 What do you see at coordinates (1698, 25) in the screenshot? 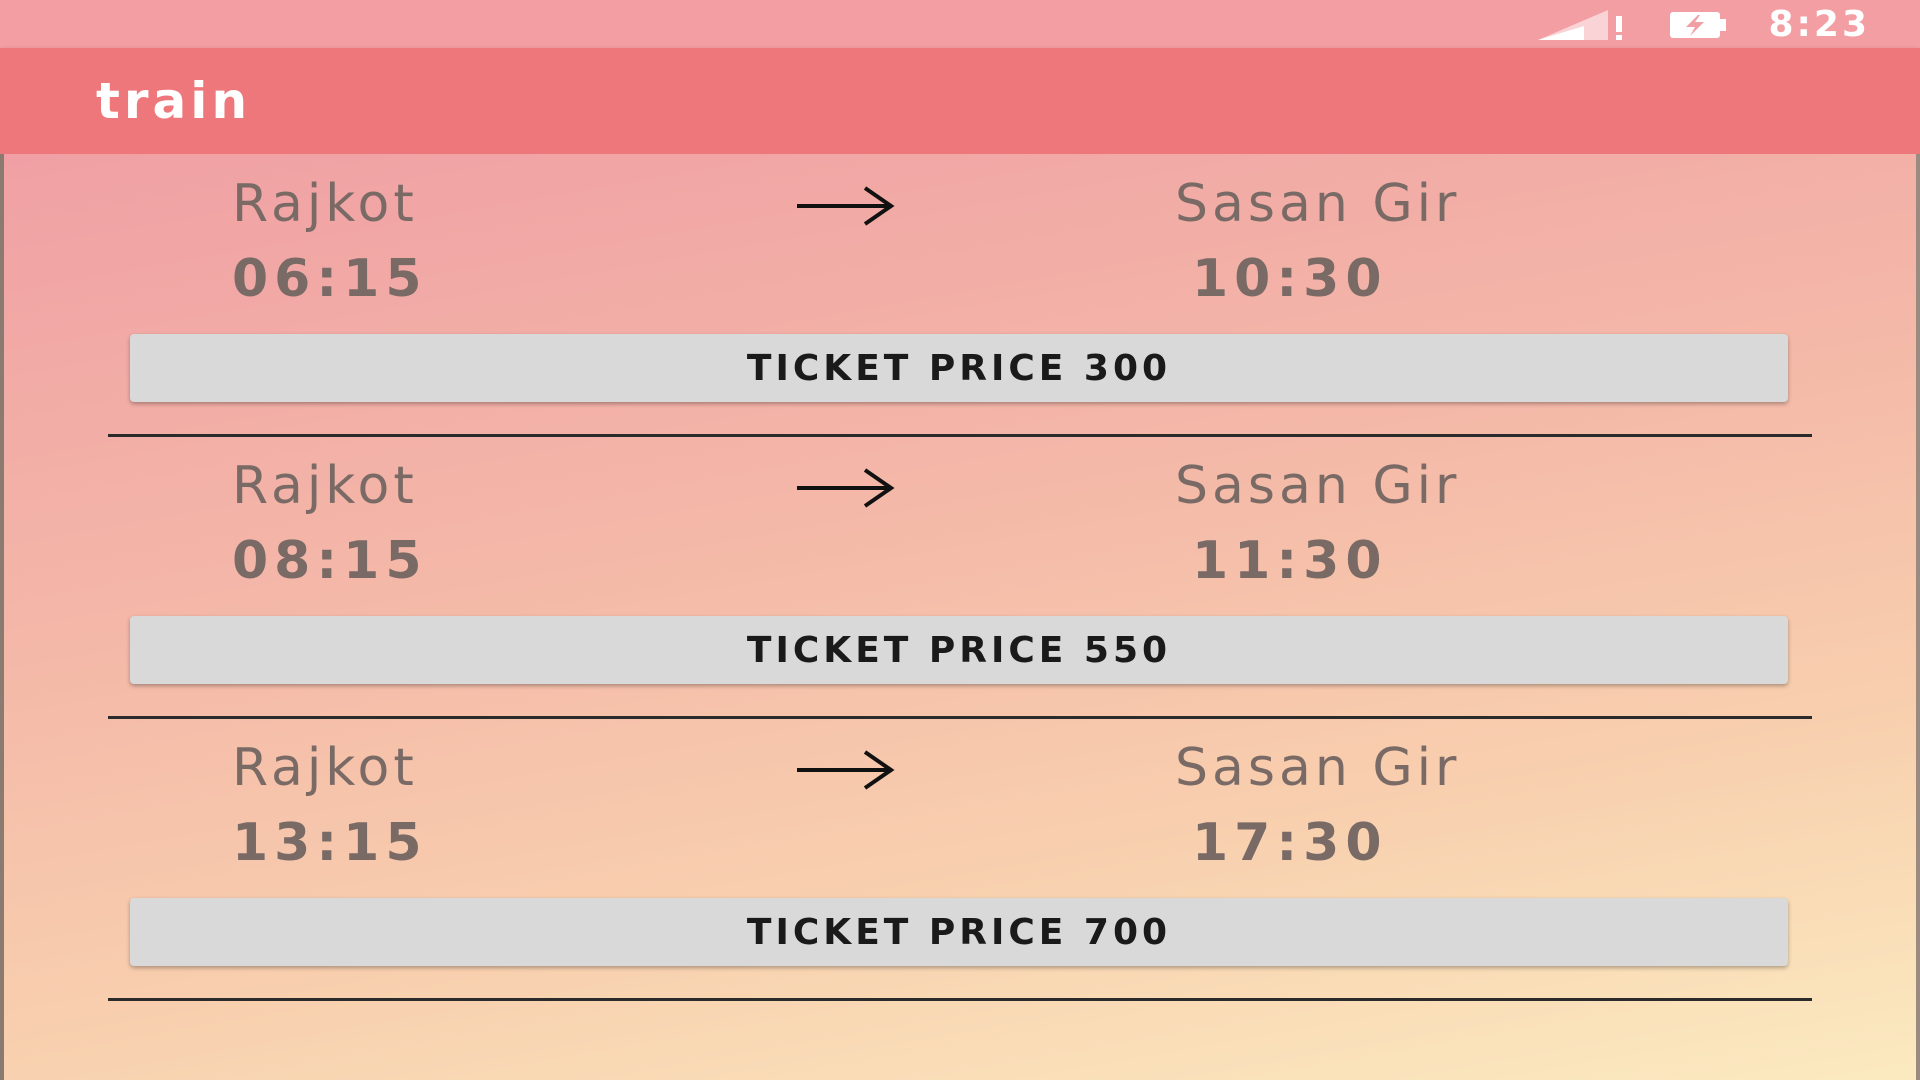
I see `battery-charging-icon` at bounding box center [1698, 25].